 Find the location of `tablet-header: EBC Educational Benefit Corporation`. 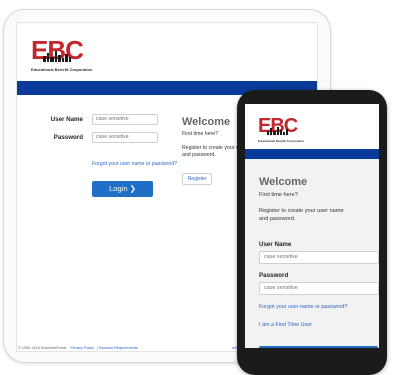

tablet-header: EBC Educational Benefit Corporation is located at coordinates (167, 51).